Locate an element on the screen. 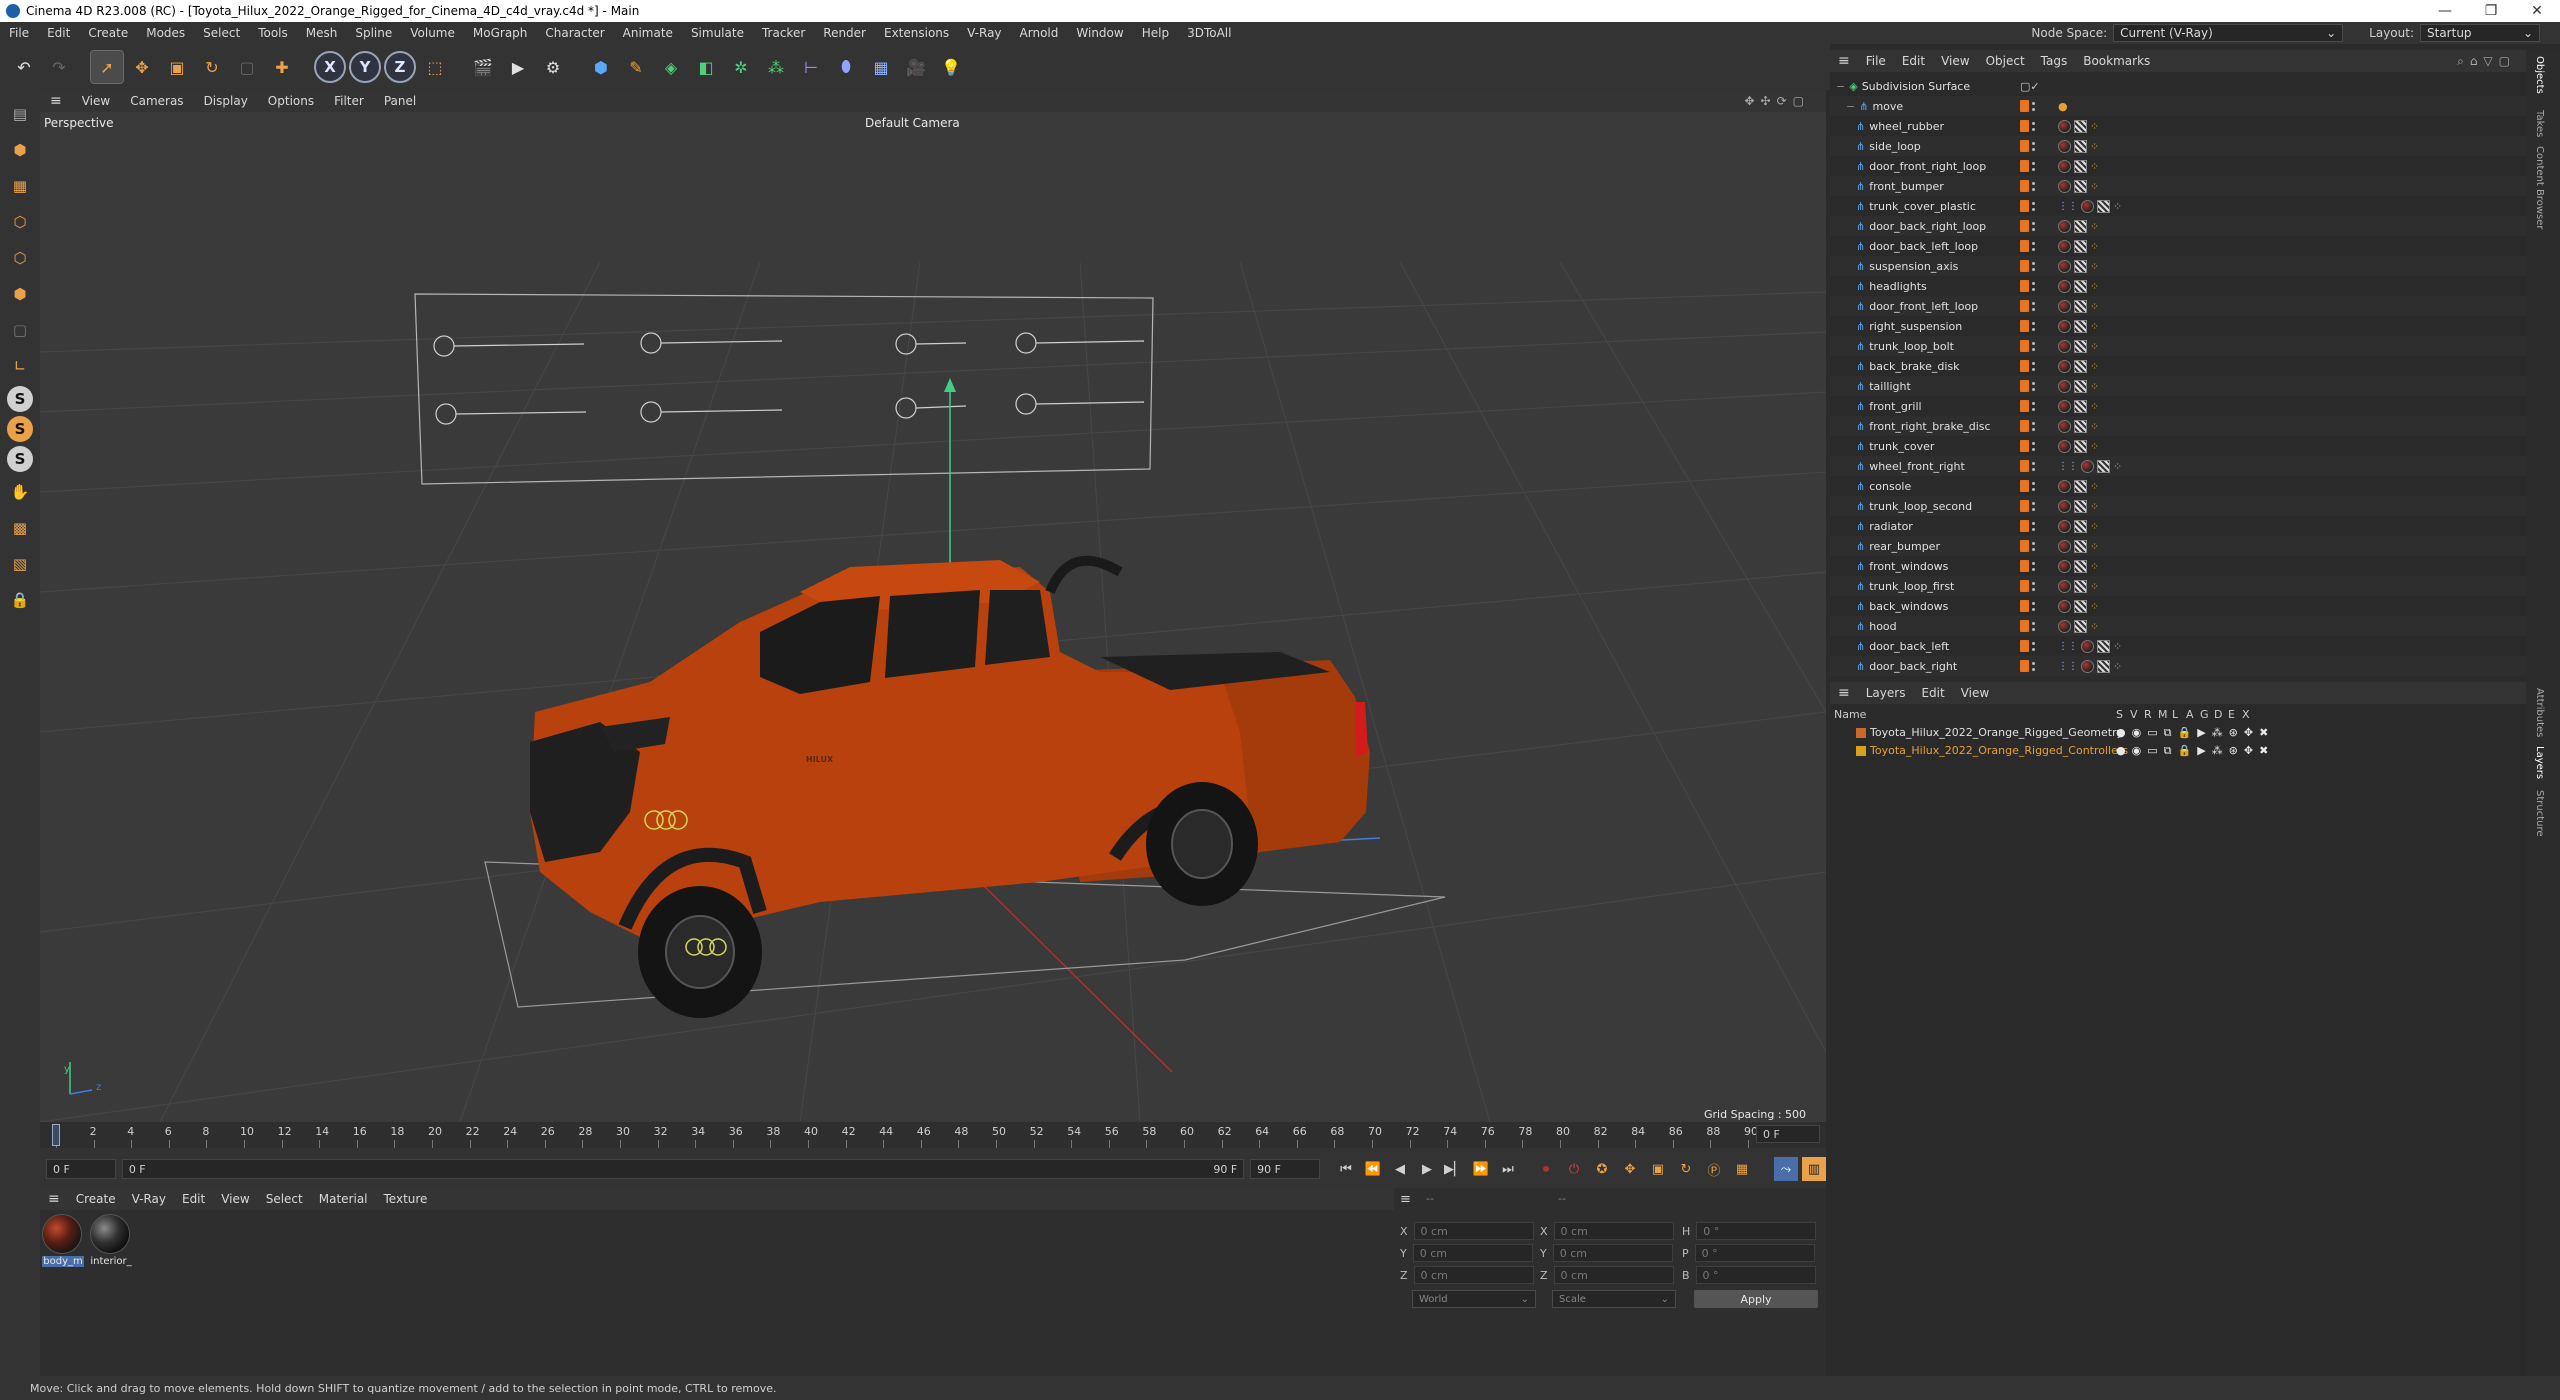  workplane-icon: ∟ is located at coordinates (20, 366).